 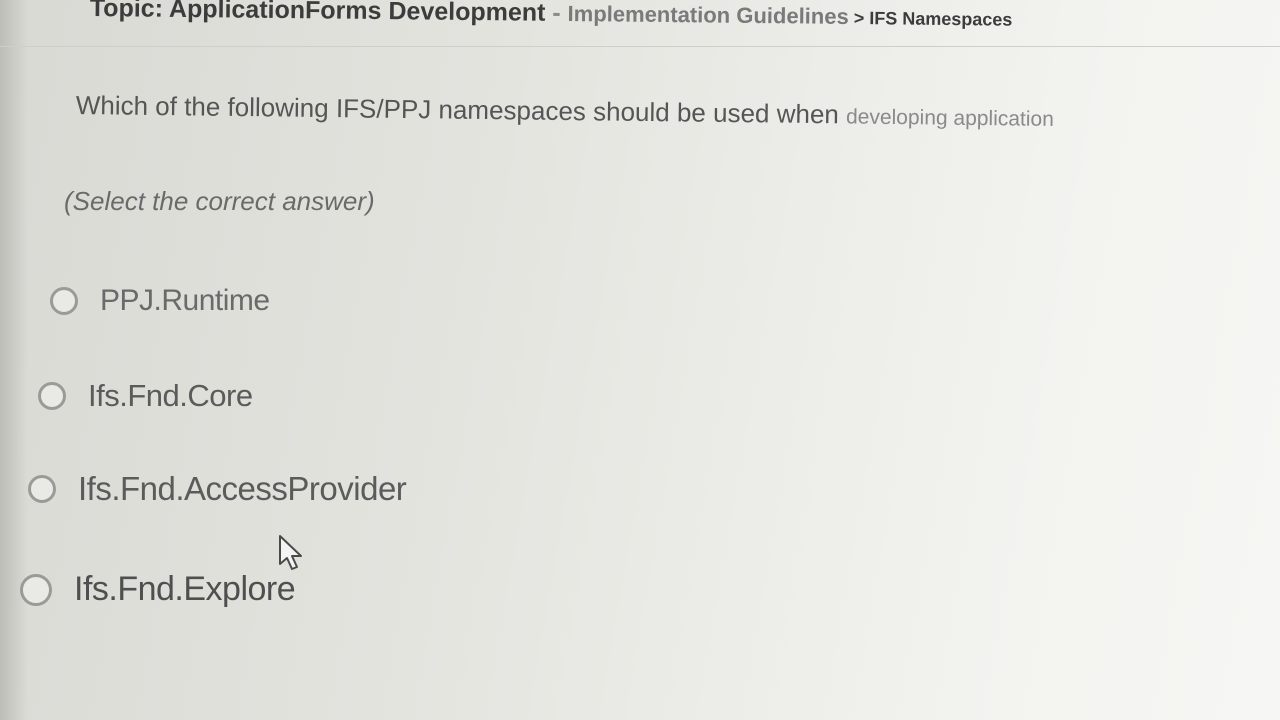 I want to click on answer-option-ifs-fnd-core: Ifs.Fnd.Core, so click(x=145, y=396).